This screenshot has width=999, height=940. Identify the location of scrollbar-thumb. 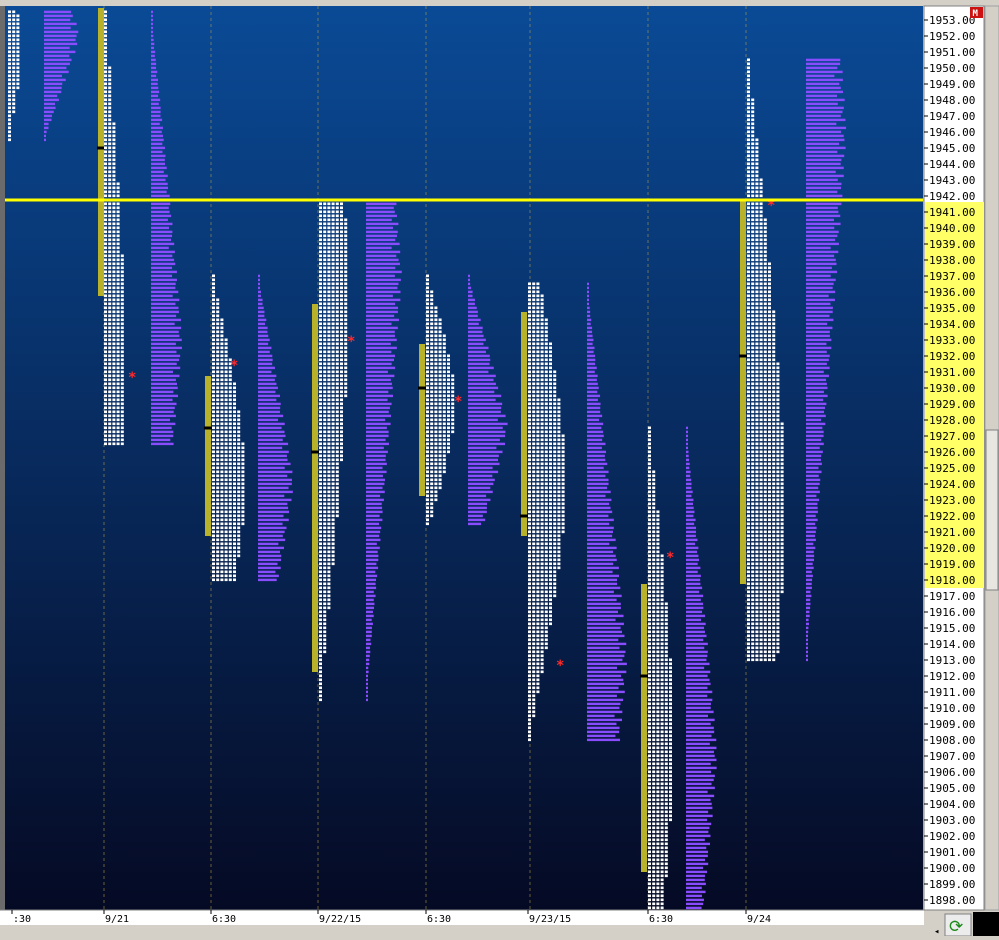
(992, 510).